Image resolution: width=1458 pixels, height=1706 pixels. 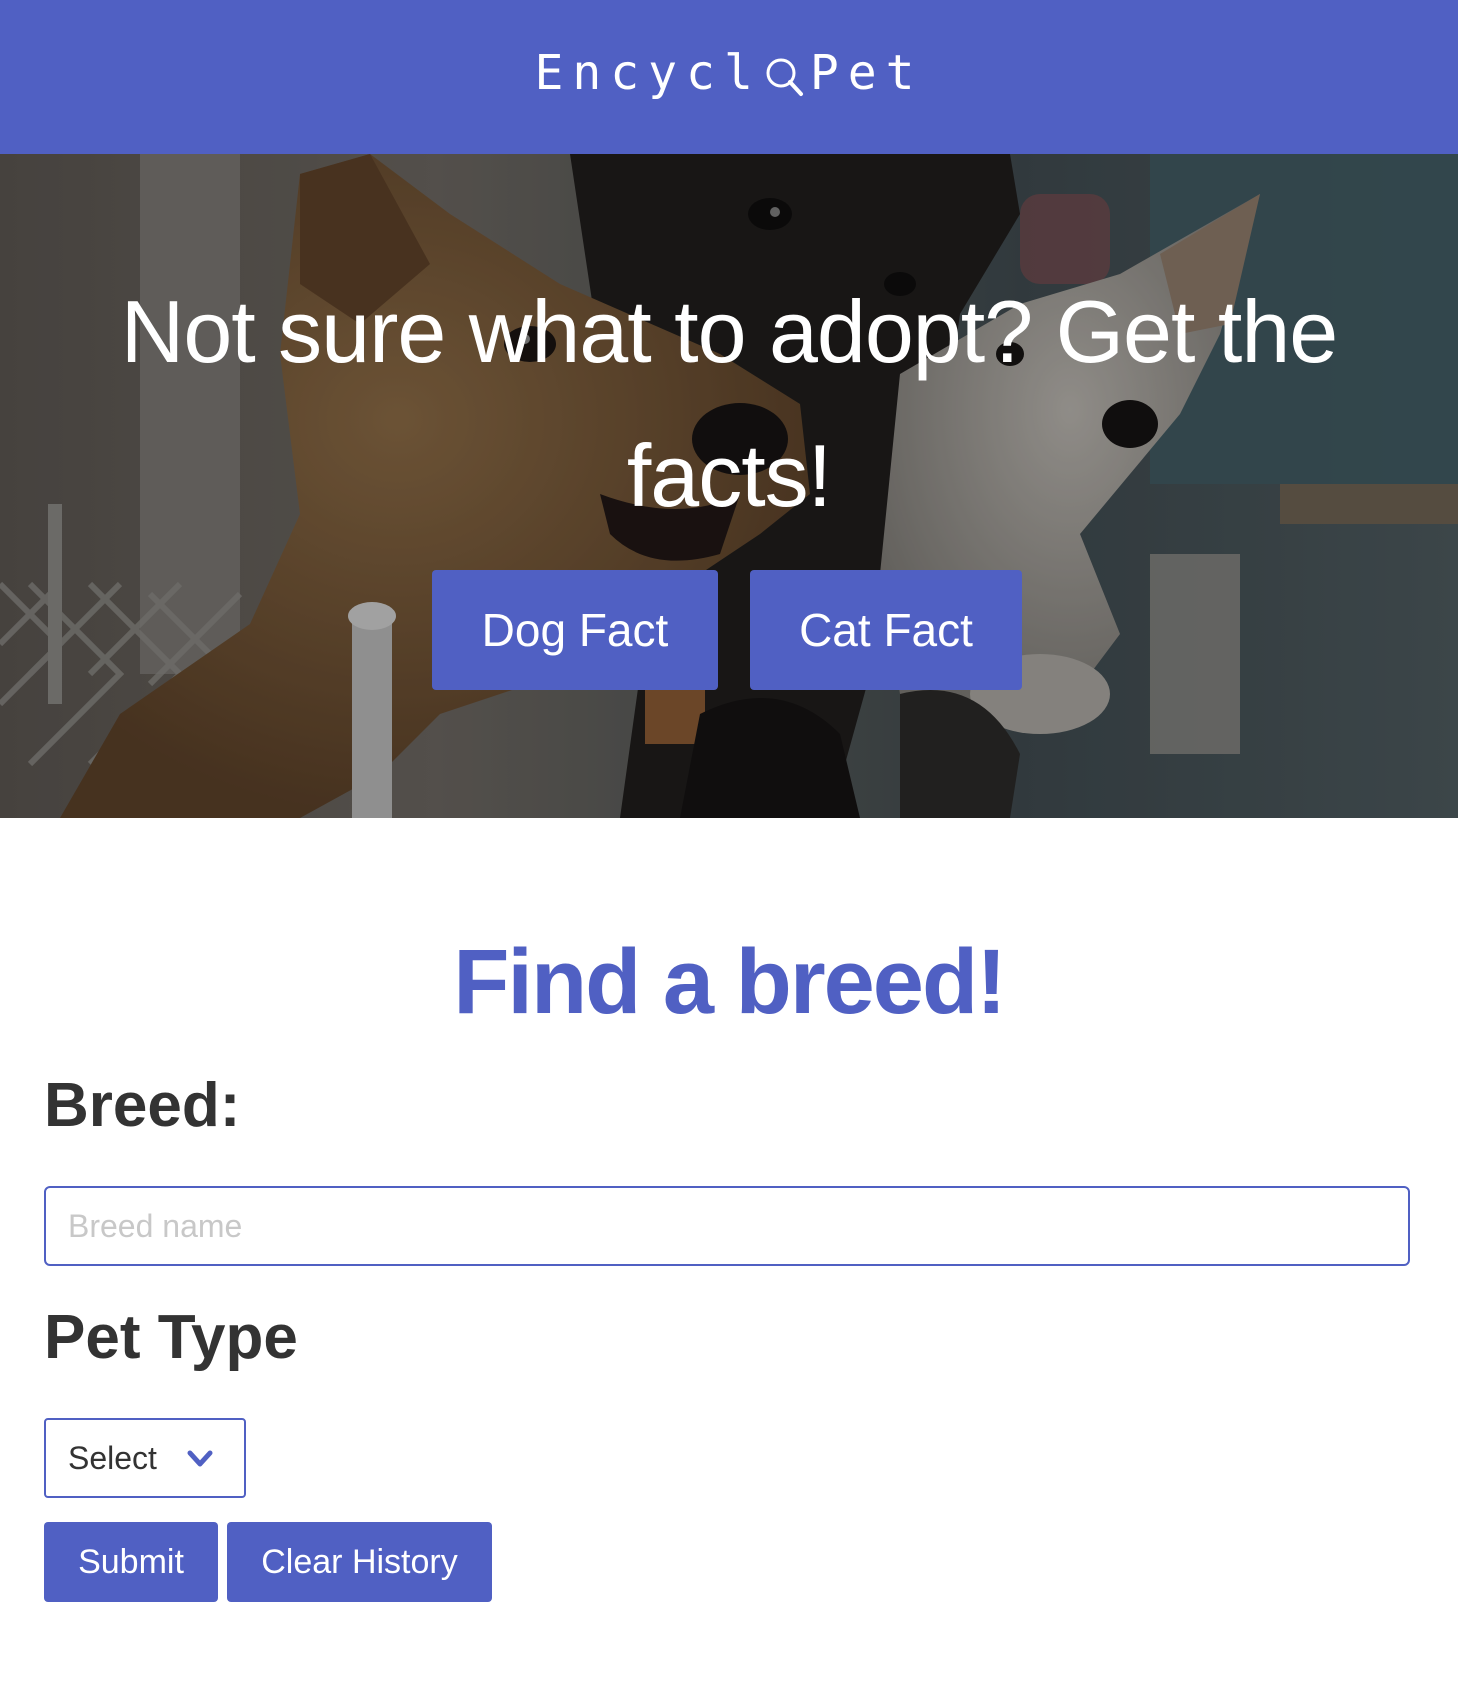 I want to click on pet-type-select: Select, so click(x=145, y=1458).